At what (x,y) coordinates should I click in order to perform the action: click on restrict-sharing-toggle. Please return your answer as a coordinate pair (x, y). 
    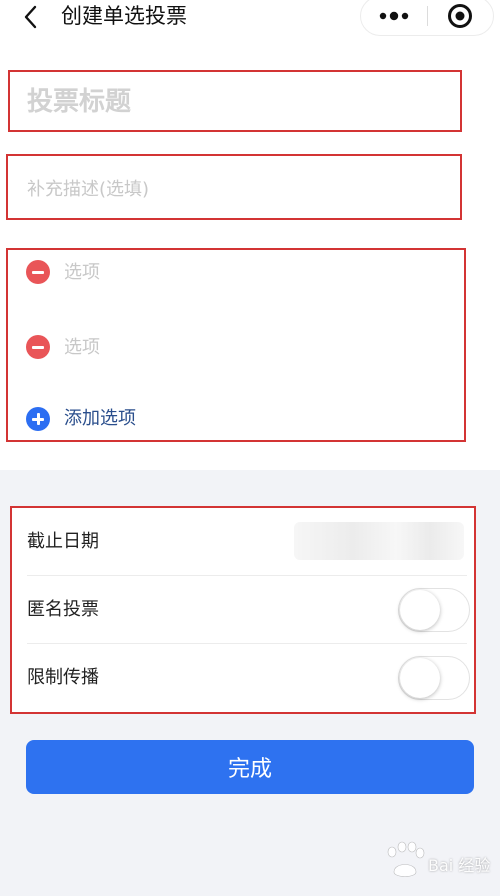
    Looking at the image, I should click on (434, 678).